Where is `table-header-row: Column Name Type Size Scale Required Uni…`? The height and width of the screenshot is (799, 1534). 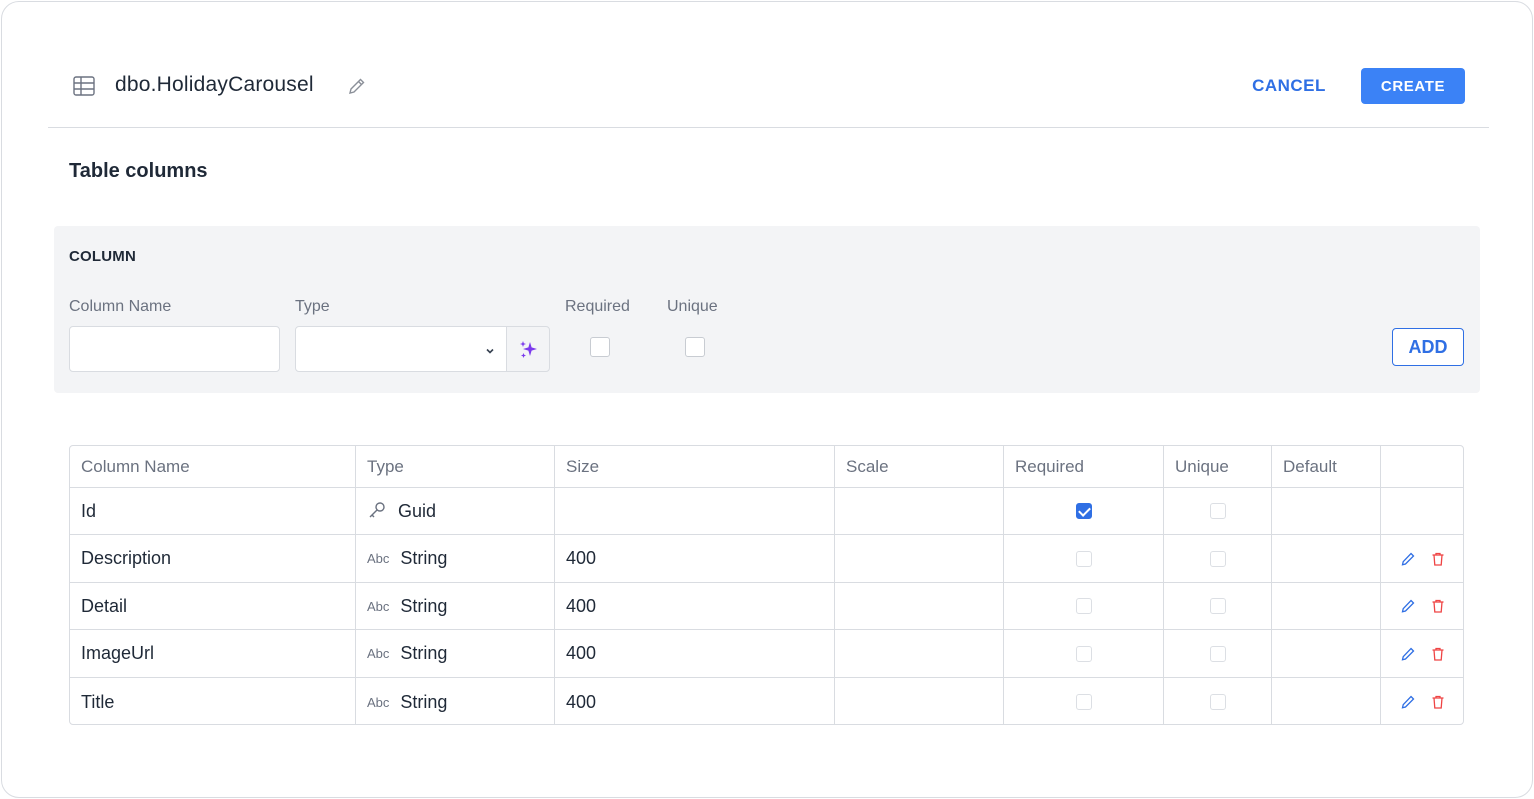
table-header-row: Column Name Type Size Scale Required Uni… is located at coordinates (766, 467).